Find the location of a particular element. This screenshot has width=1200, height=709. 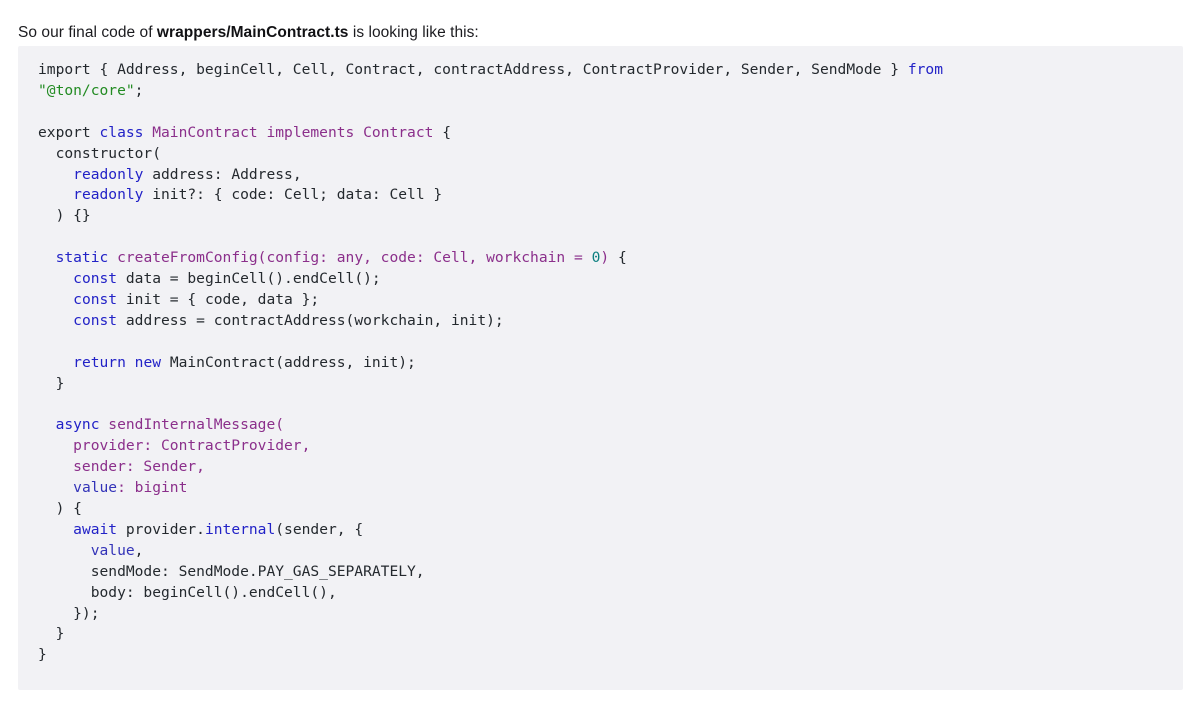

code-token: address: Address, is located at coordinates (222, 174).